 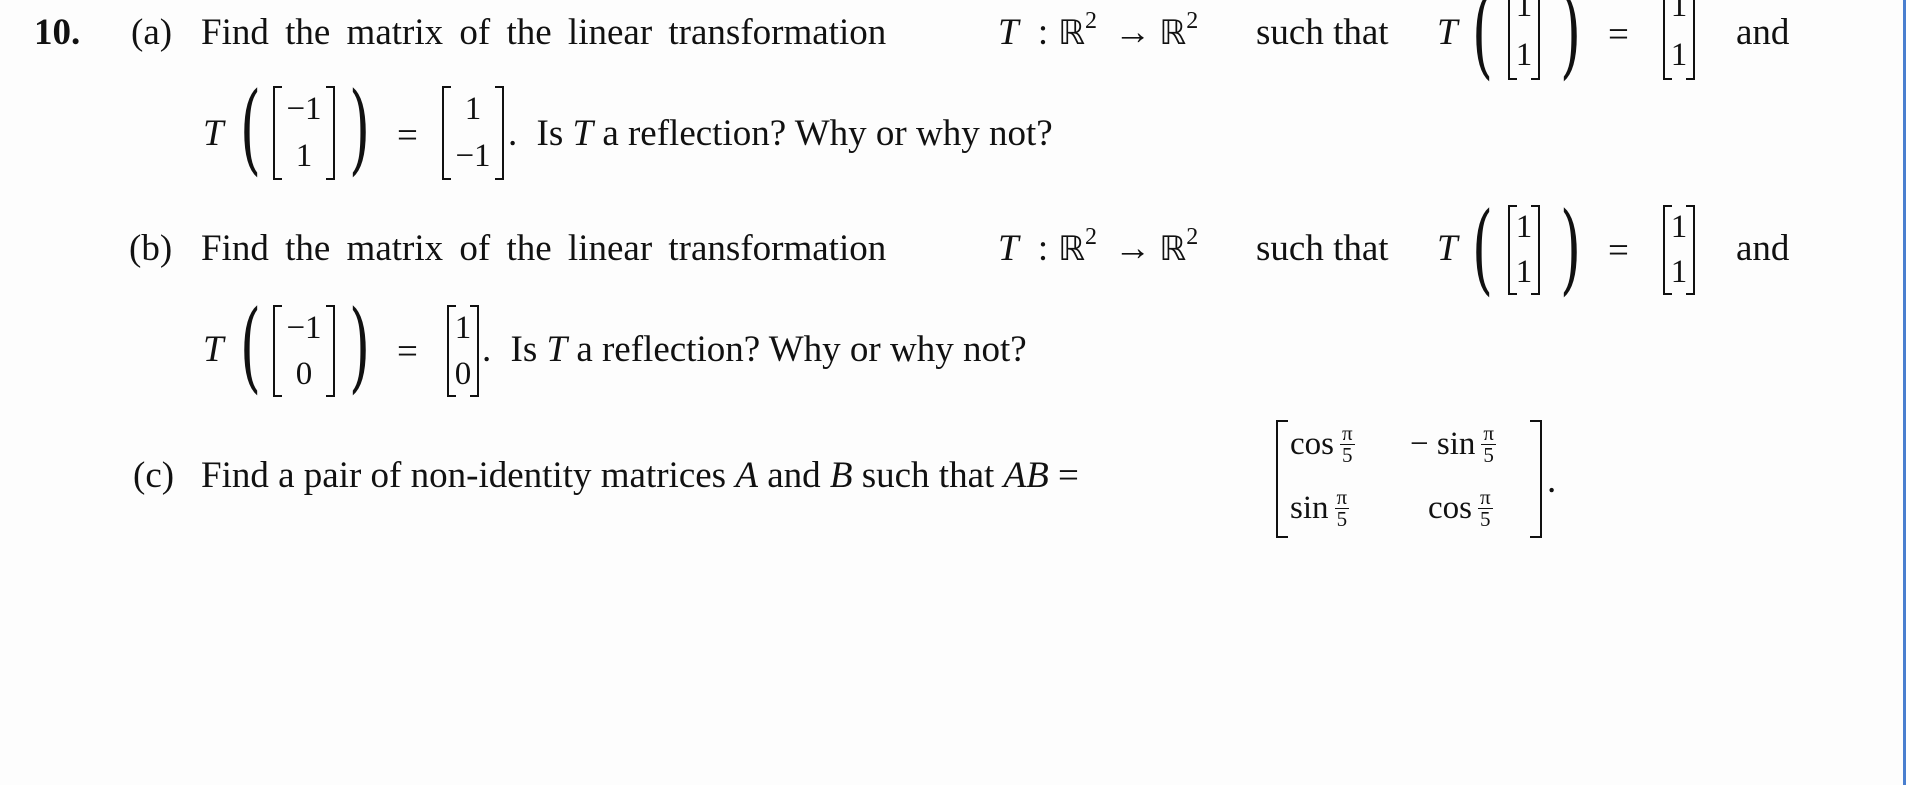 What do you see at coordinates (463, 351) in the screenshot?
I see `part-b-output2-vector: 1 0` at bounding box center [463, 351].